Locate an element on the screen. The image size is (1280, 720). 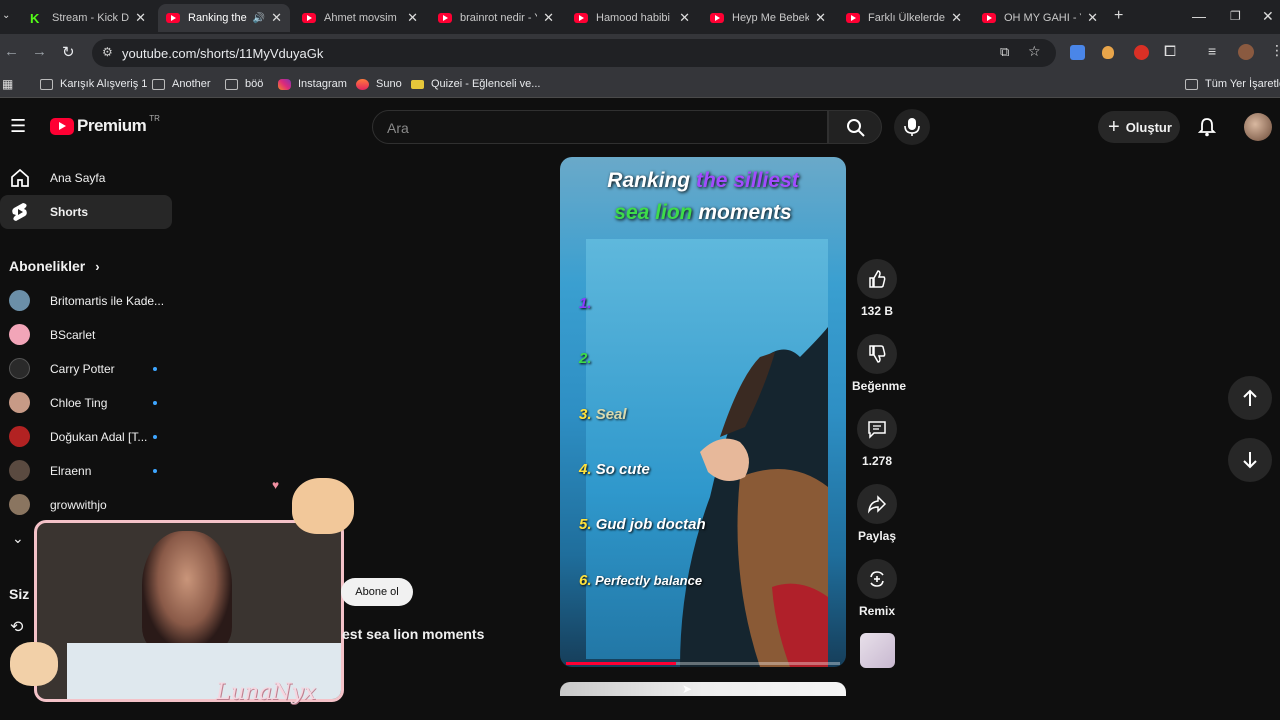
browser-tab: Ahmet movsim ✕ is located at coordinates (360, 18).